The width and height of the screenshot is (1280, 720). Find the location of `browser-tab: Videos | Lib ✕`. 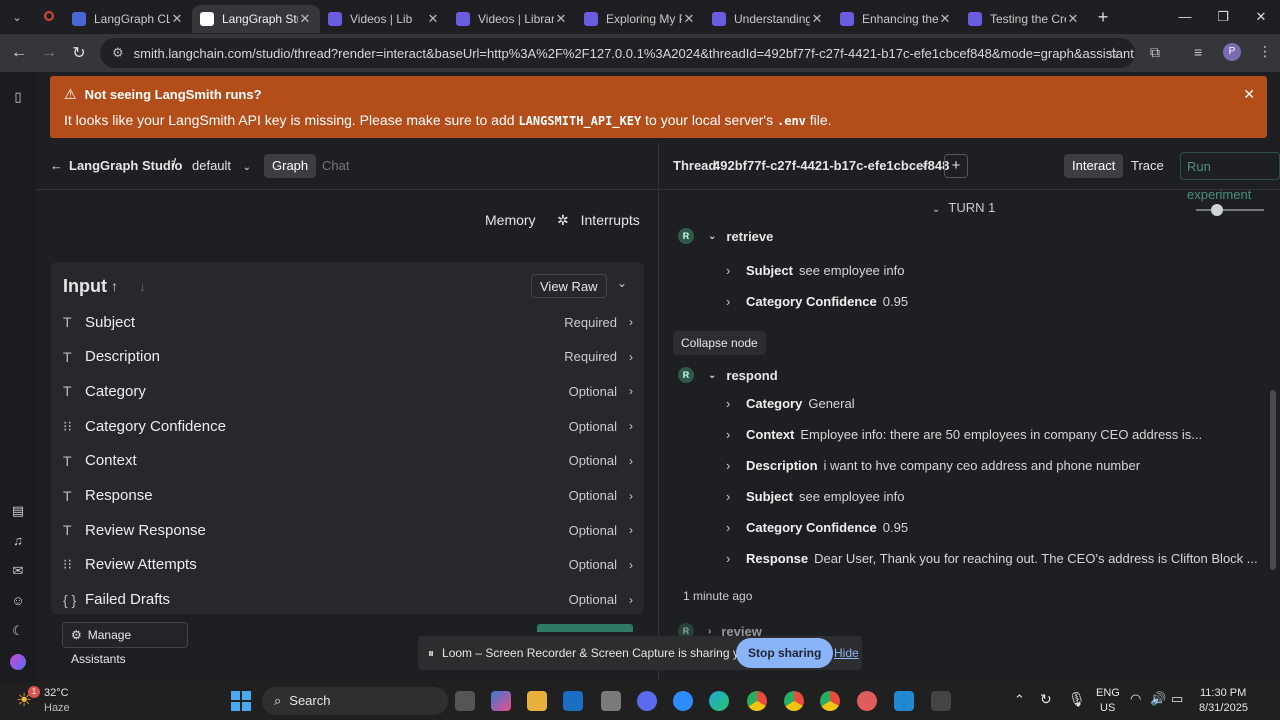

browser-tab: Videos | Lib ✕ is located at coordinates (384, 19).